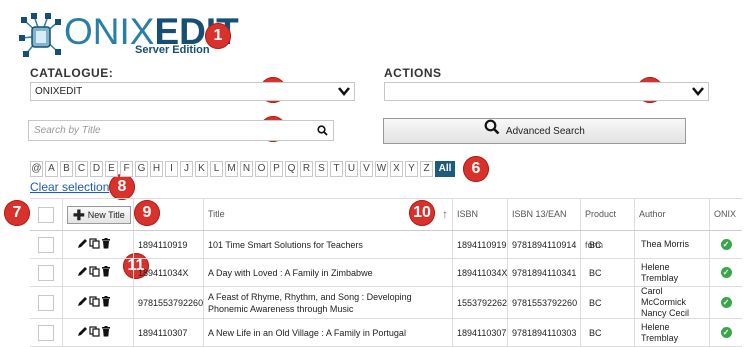 The width and height of the screenshot is (745, 347). What do you see at coordinates (479, 214) in the screenshot?
I see `header-isbn: ISBN` at bounding box center [479, 214].